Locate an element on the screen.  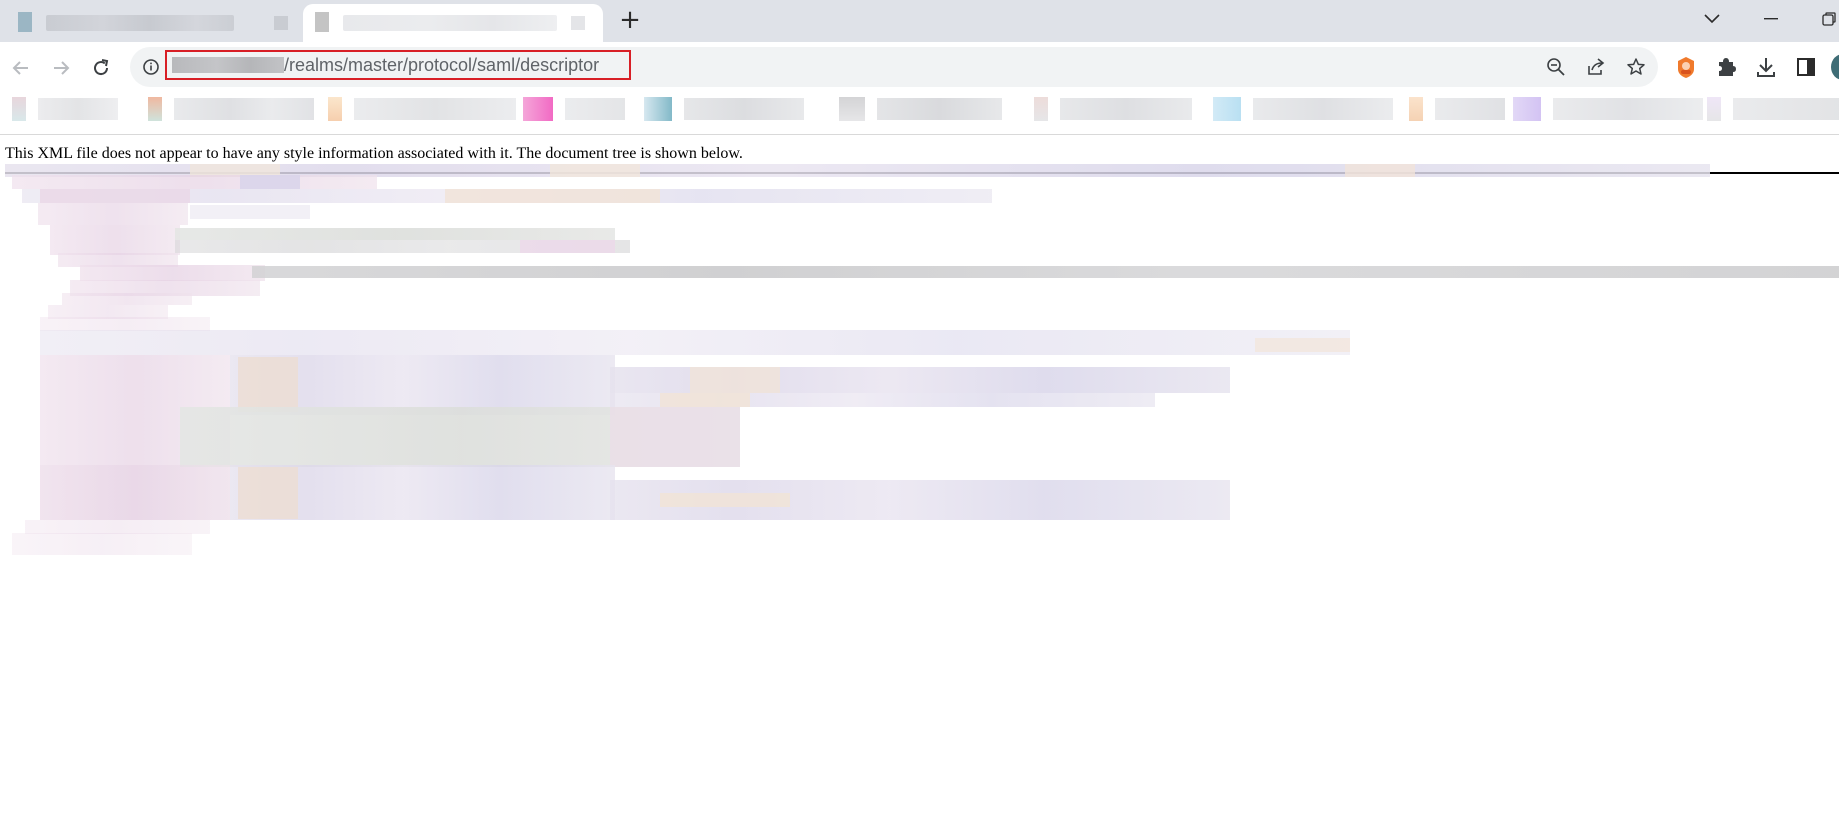
bookmarks-bar is located at coordinates (919, 114).